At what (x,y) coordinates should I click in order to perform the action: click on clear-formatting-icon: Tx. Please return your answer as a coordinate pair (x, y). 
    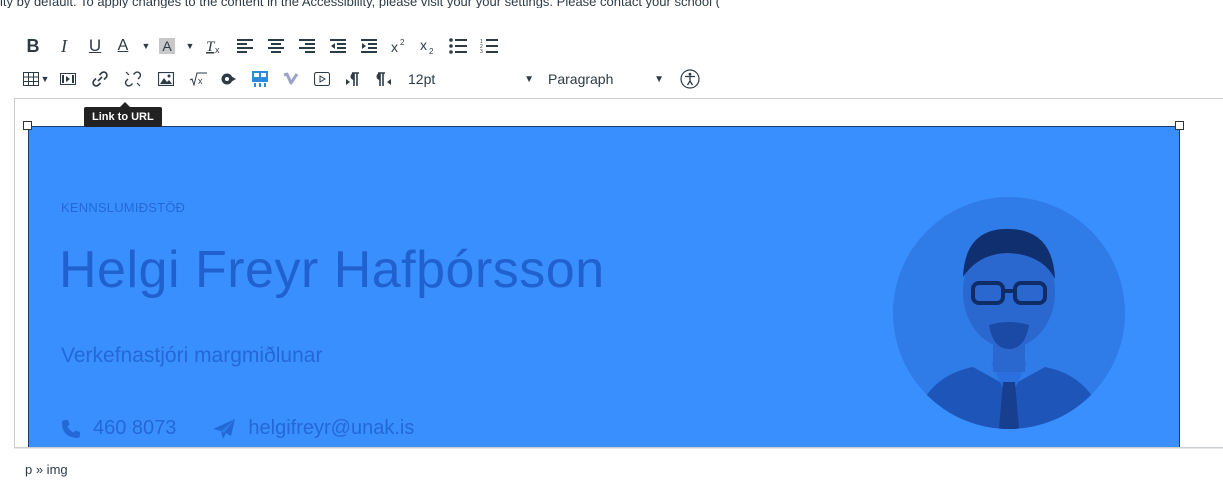
    Looking at the image, I should click on (213, 47).